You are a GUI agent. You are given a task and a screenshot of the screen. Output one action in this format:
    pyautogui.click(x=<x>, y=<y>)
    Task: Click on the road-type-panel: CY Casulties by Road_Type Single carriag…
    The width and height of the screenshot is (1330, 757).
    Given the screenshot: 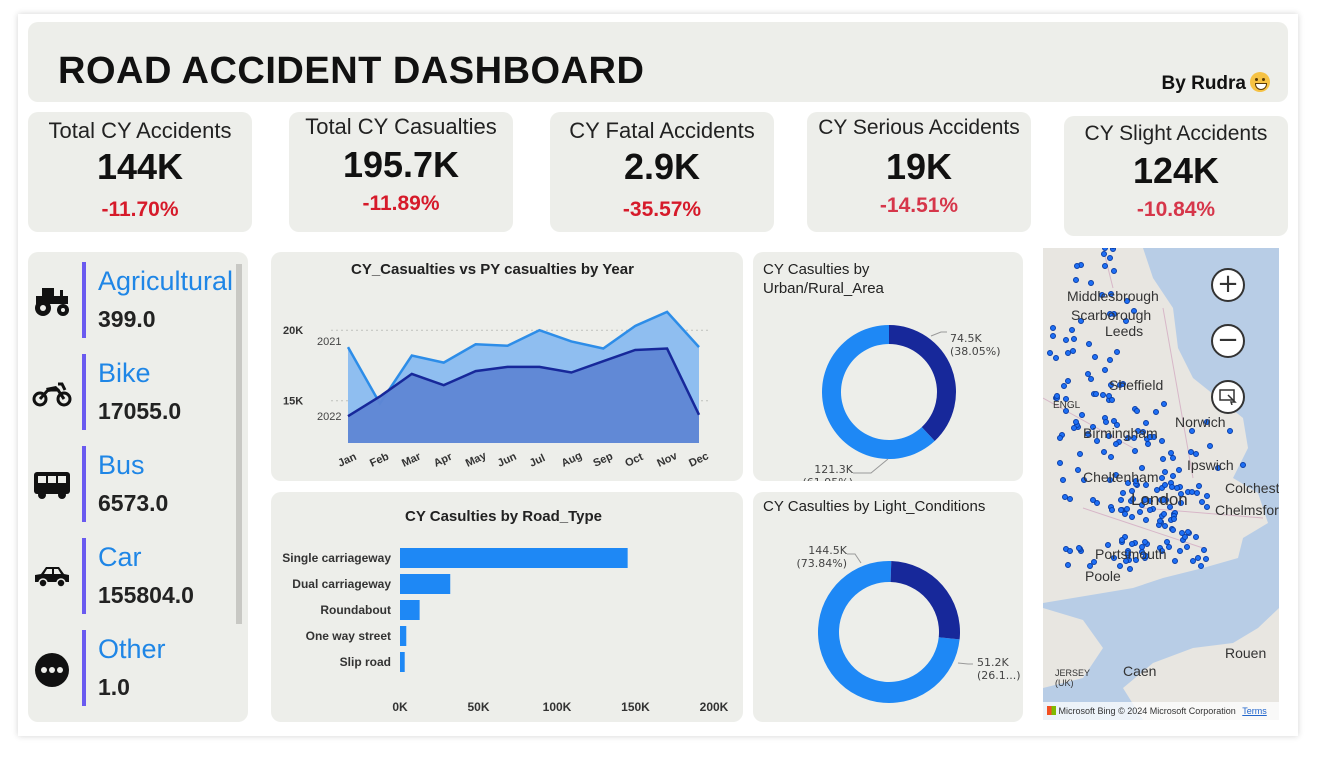 What is the action you would take?
    pyautogui.click(x=507, y=607)
    